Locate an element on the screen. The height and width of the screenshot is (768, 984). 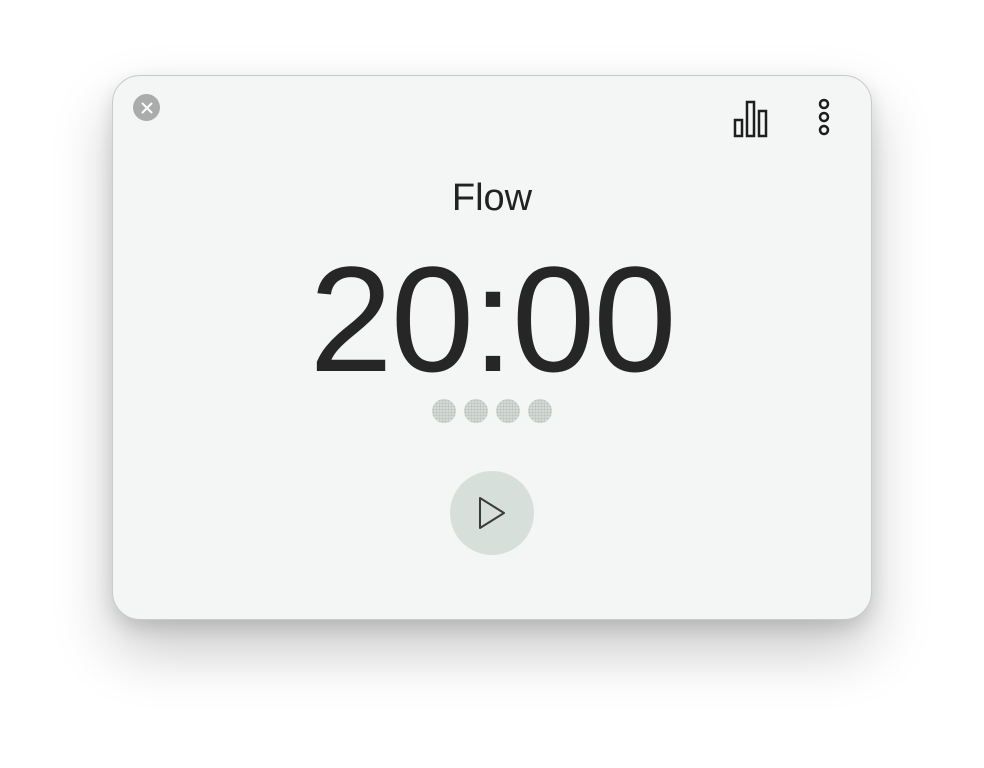
timer-display: 20:00 is located at coordinates (492, 319).